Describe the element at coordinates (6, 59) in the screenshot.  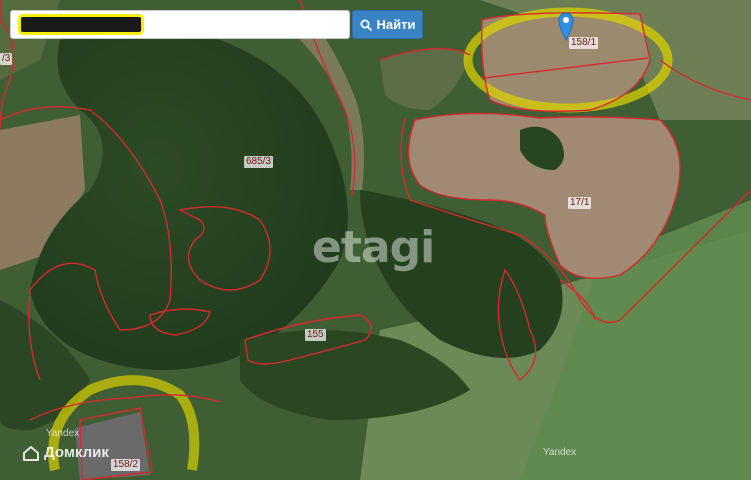
I see `parcel-label-3: /3` at that location.